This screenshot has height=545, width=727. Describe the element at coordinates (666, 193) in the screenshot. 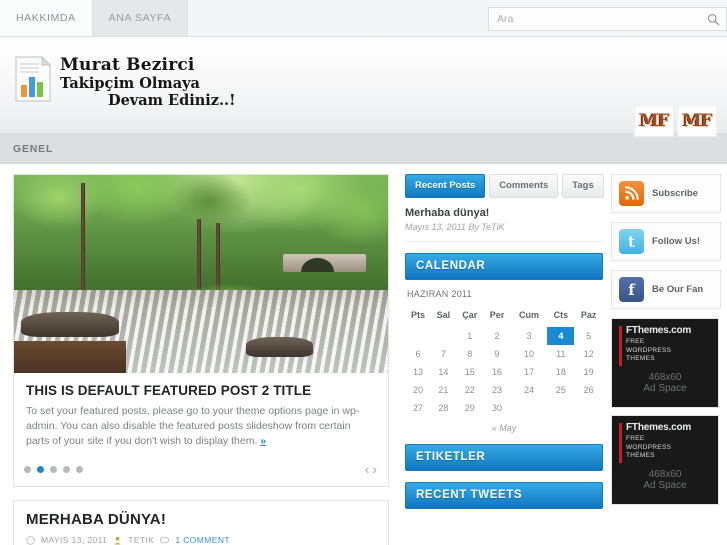

I see `subscribe-button: Subscribe` at that location.